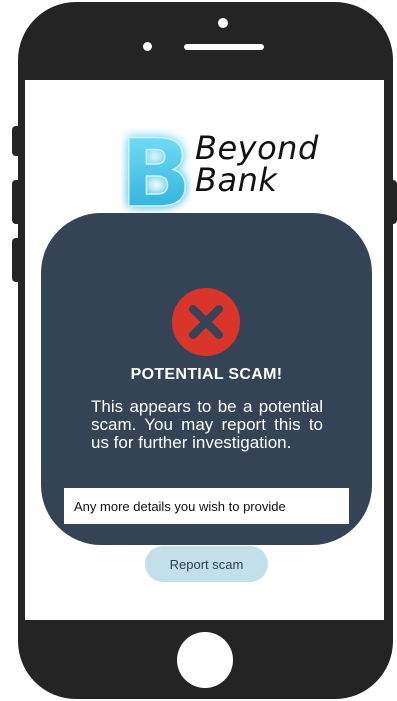 This screenshot has width=397, height=701. What do you see at coordinates (206, 322) in the screenshot?
I see `error-x-icon` at bounding box center [206, 322].